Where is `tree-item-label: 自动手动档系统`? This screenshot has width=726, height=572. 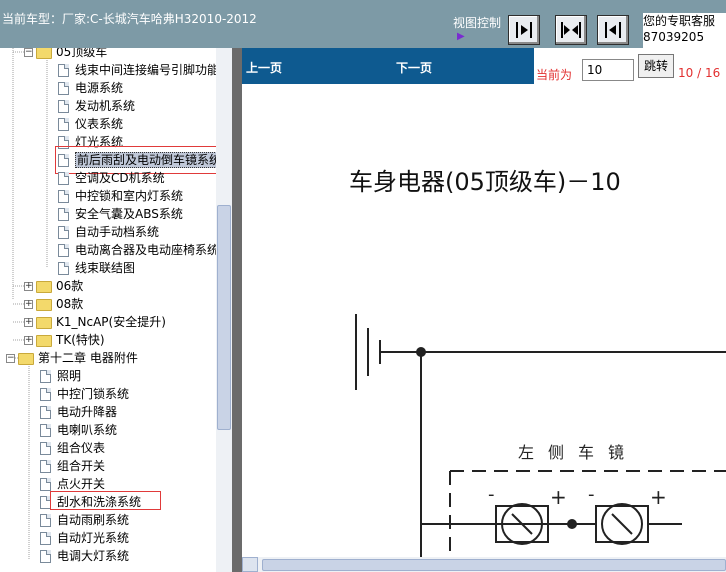
tree-item-label: 自动手动档系统 is located at coordinates (117, 232).